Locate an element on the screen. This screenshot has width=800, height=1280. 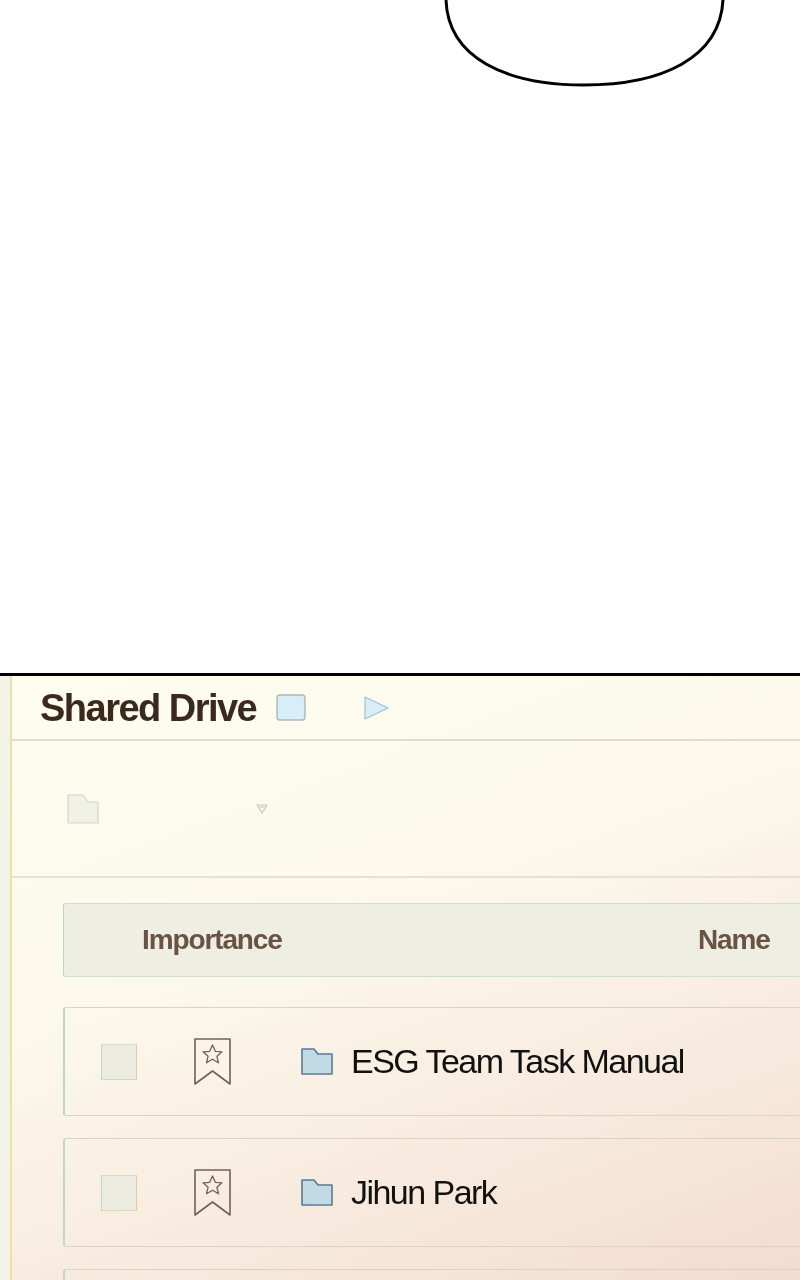
play-icon is located at coordinates (377, 707).